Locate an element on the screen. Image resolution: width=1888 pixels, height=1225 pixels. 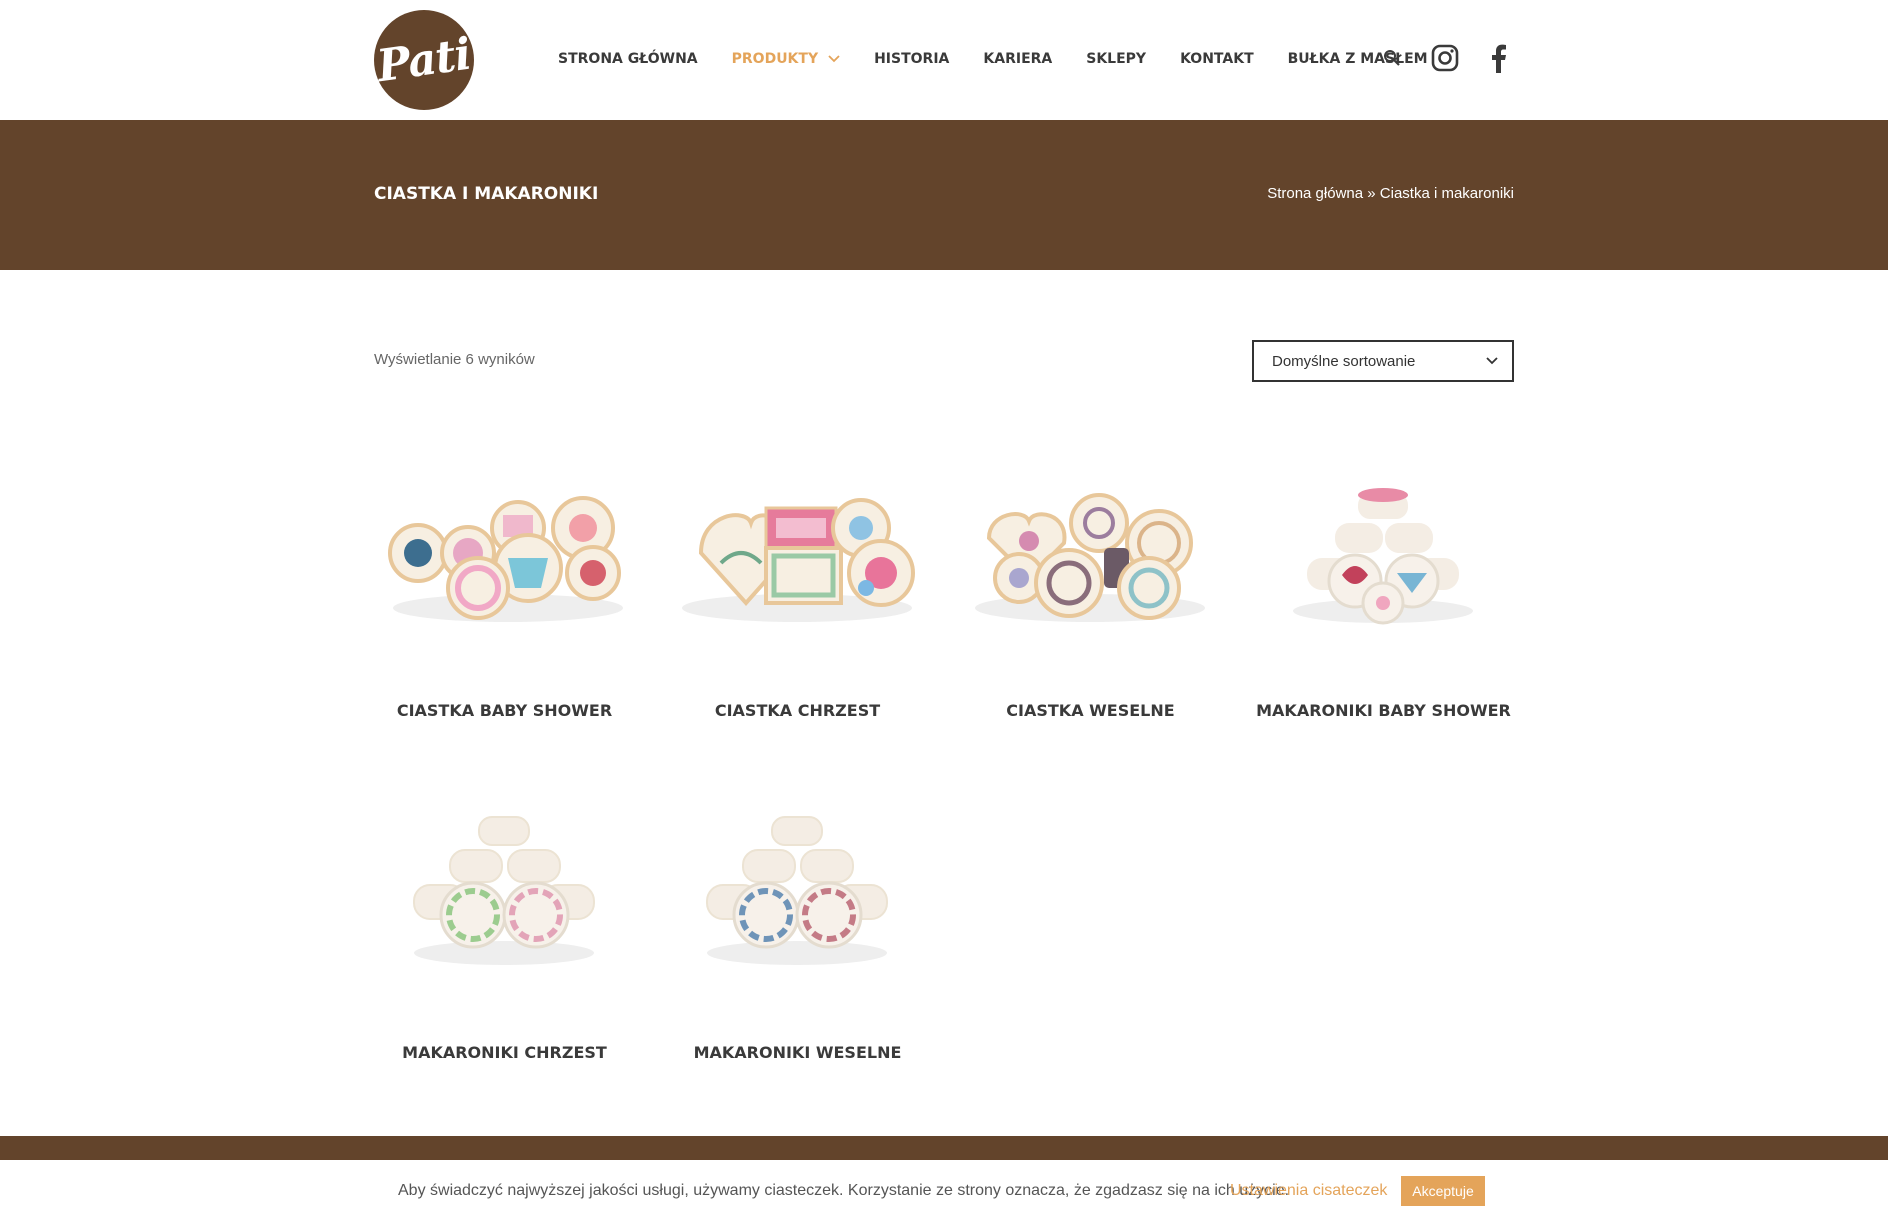
facebook-icon is located at coordinates (1499, 58).